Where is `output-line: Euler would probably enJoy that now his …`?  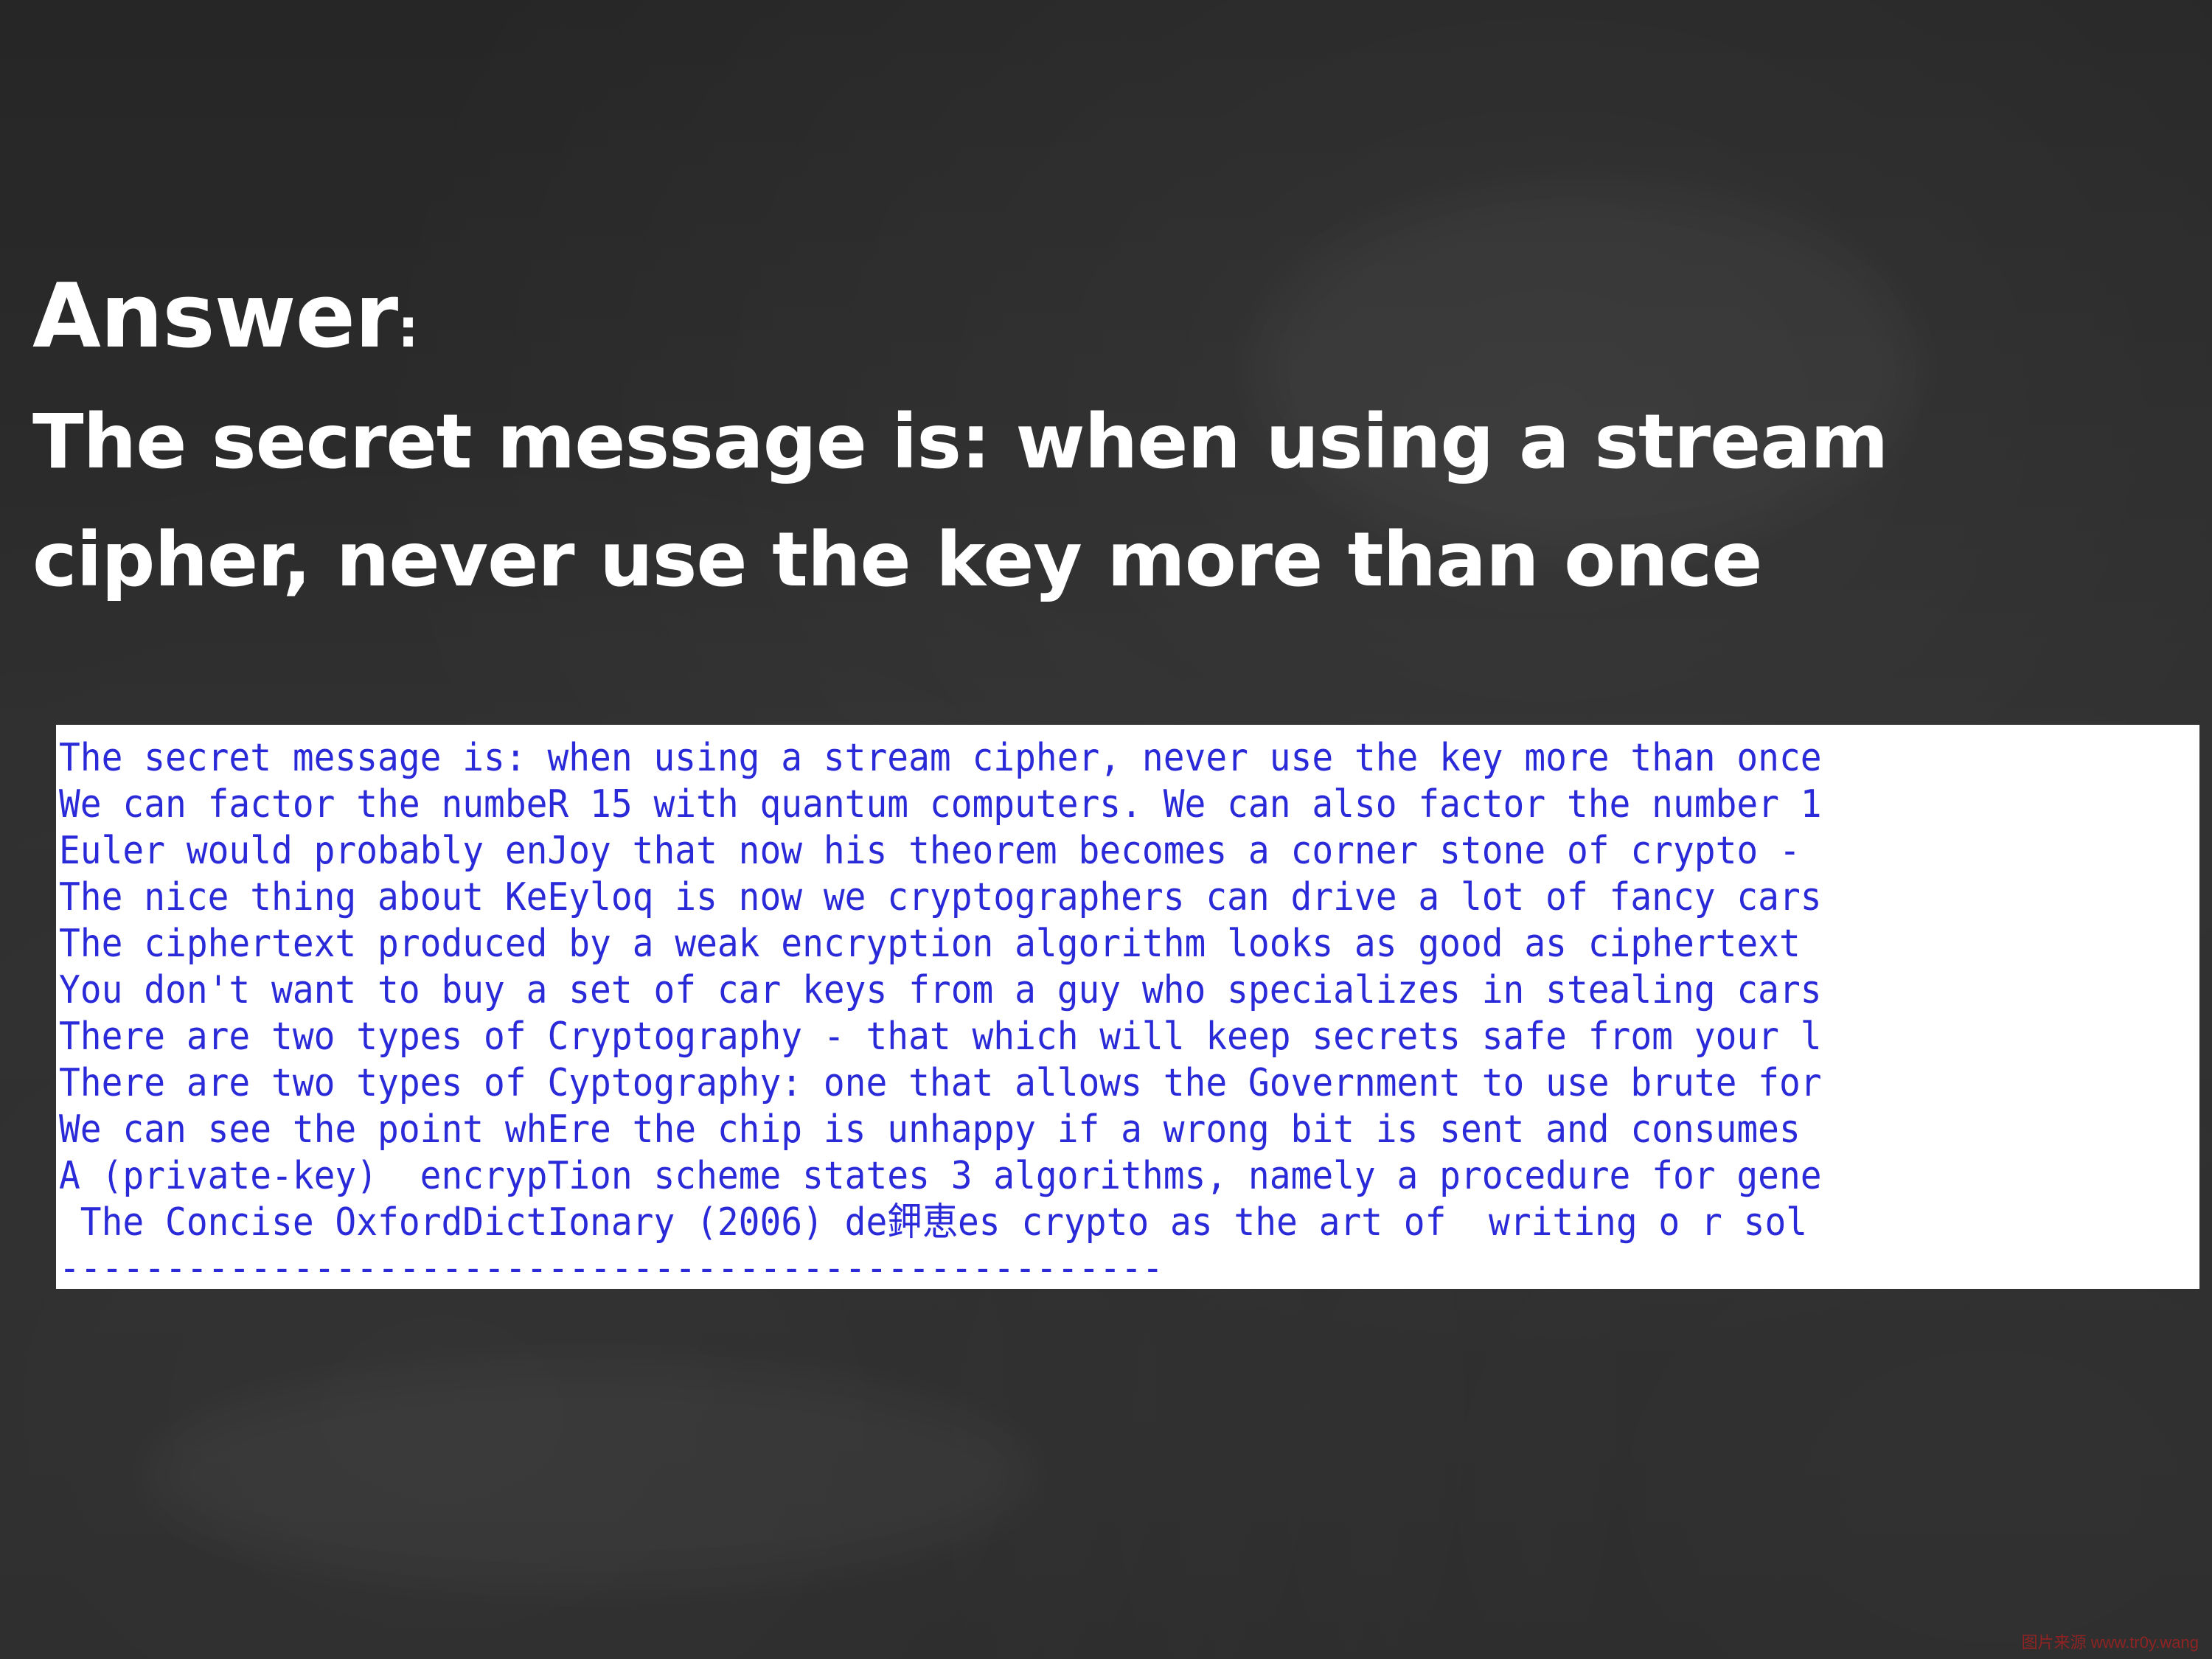
output-line: Euler would probably enJoy that now his … is located at coordinates (930, 851).